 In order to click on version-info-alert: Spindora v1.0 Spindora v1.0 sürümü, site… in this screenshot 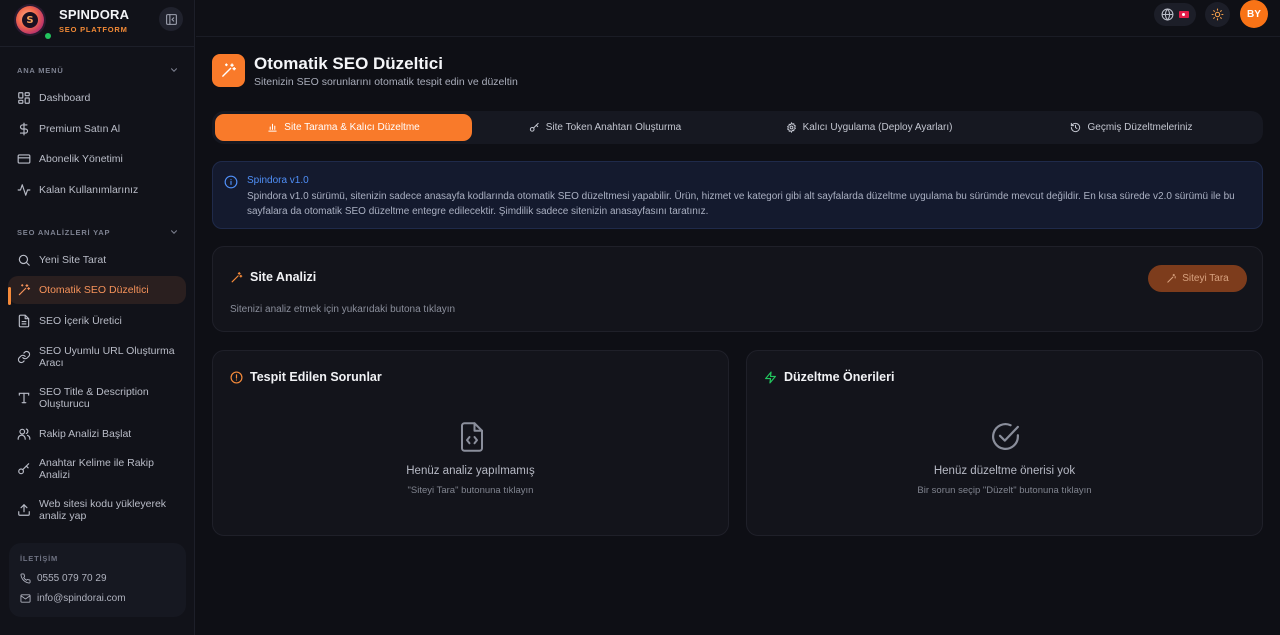, I will do `click(737, 195)`.